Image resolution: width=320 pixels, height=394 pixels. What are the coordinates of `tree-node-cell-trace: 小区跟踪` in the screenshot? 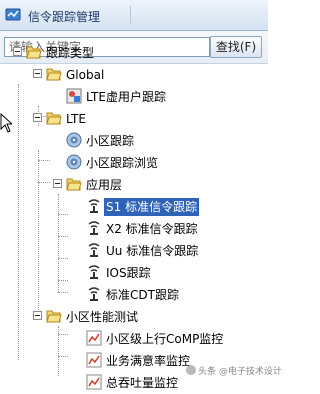 It's located at (134, 141).